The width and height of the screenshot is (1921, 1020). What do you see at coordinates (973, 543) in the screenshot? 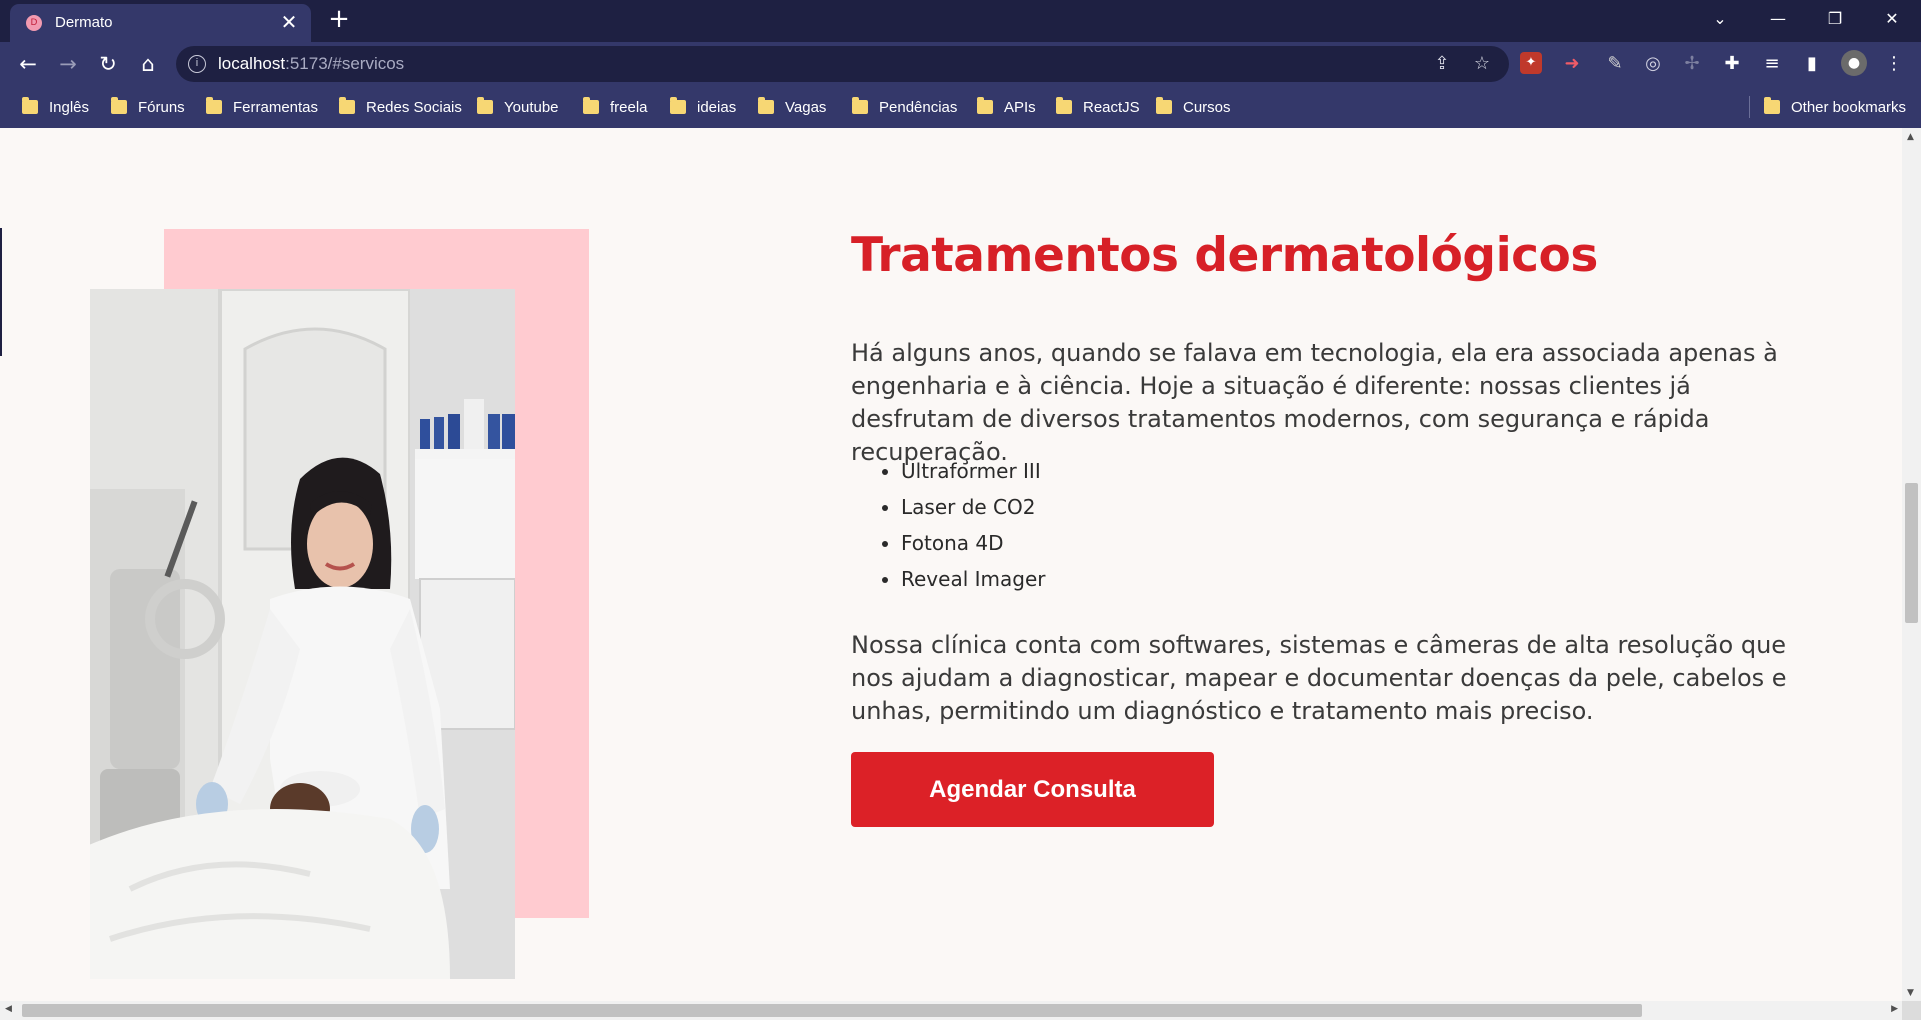
I see `list-item: Fotona 4D` at bounding box center [973, 543].